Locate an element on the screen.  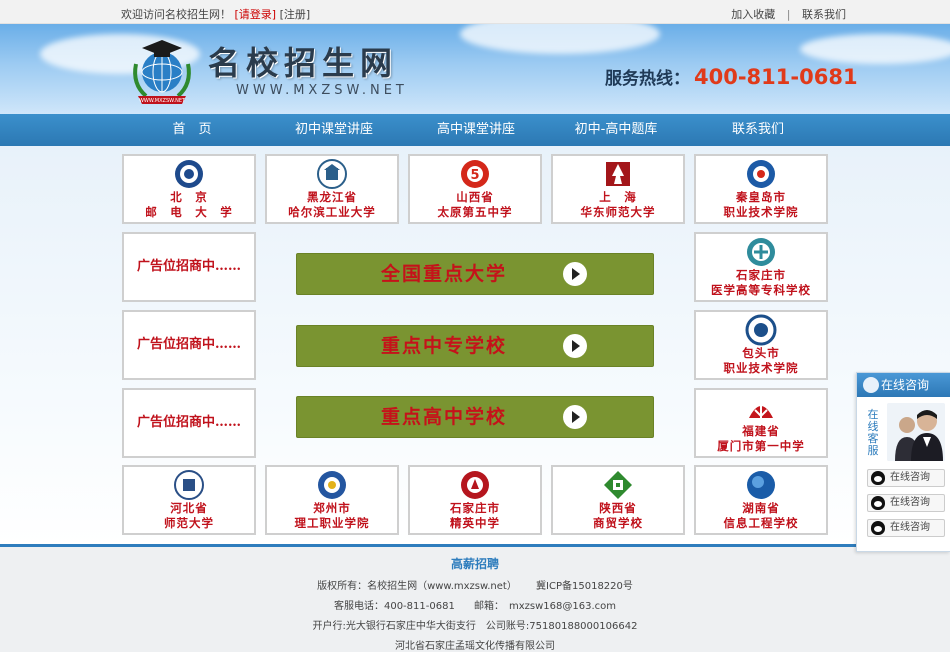
hotline-number: 400-811-0681 is located at coordinates (776, 77).